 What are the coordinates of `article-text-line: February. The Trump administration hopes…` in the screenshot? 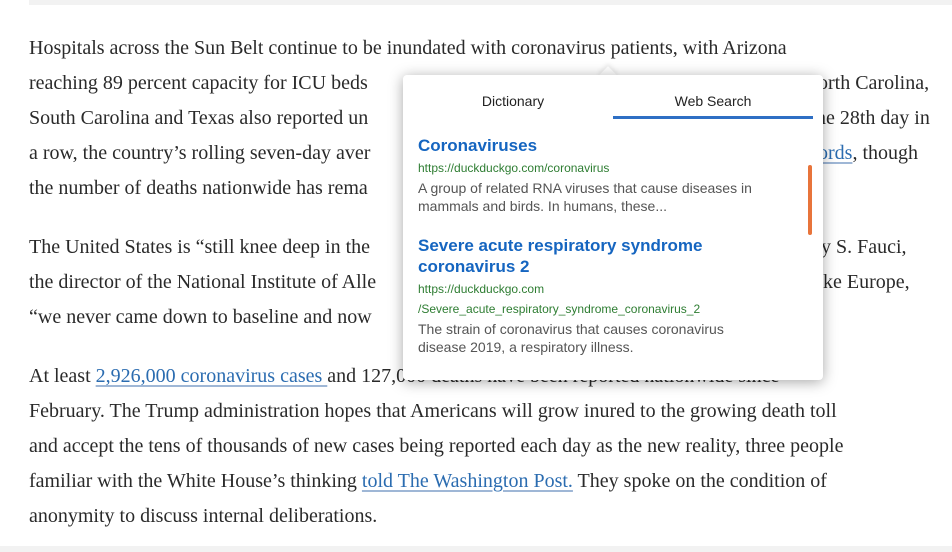 It's located at (433, 411).